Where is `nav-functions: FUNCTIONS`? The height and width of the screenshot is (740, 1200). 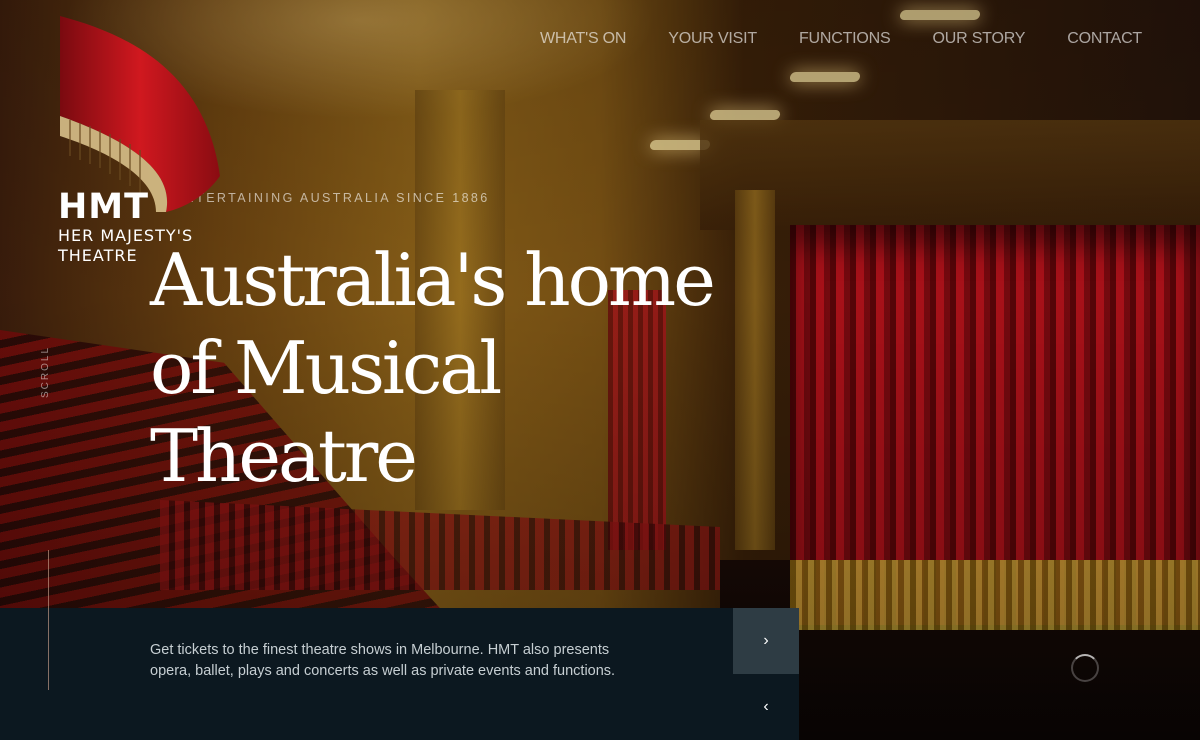 nav-functions: FUNCTIONS is located at coordinates (845, 39).